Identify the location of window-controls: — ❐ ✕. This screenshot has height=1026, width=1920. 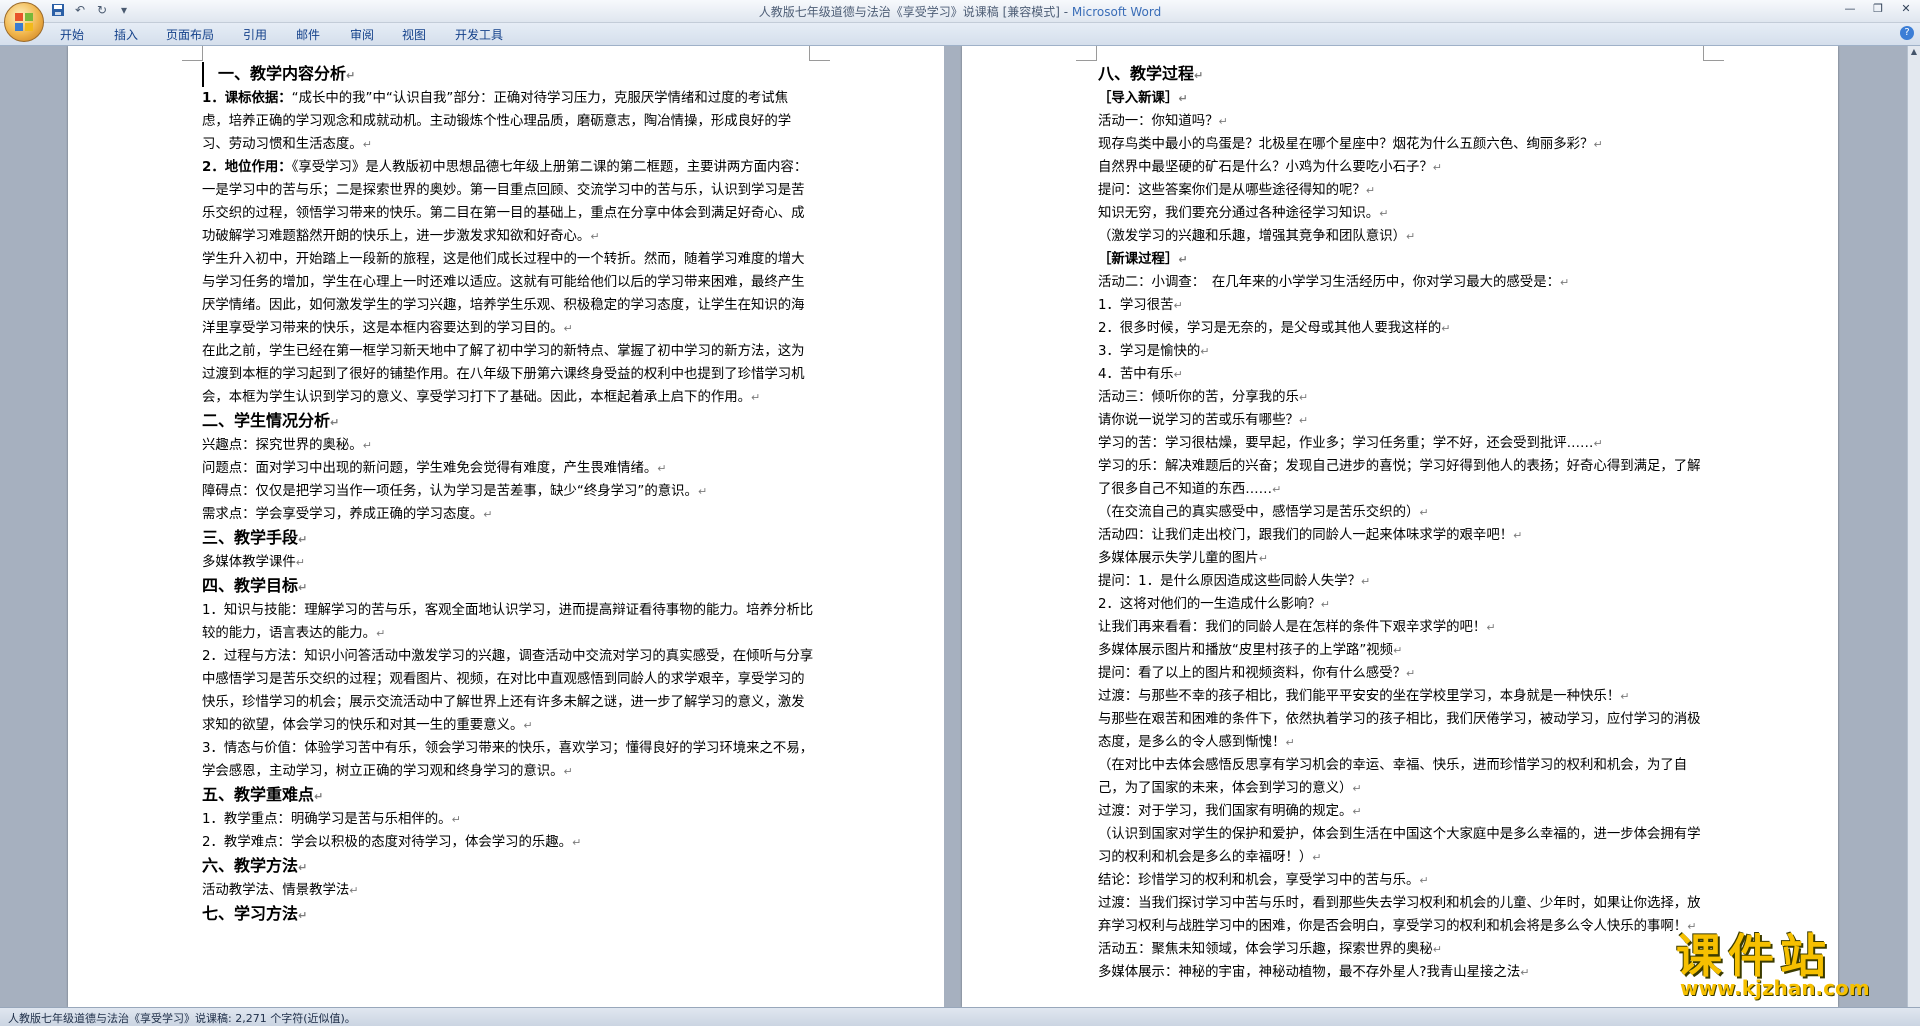
(1878, 9).